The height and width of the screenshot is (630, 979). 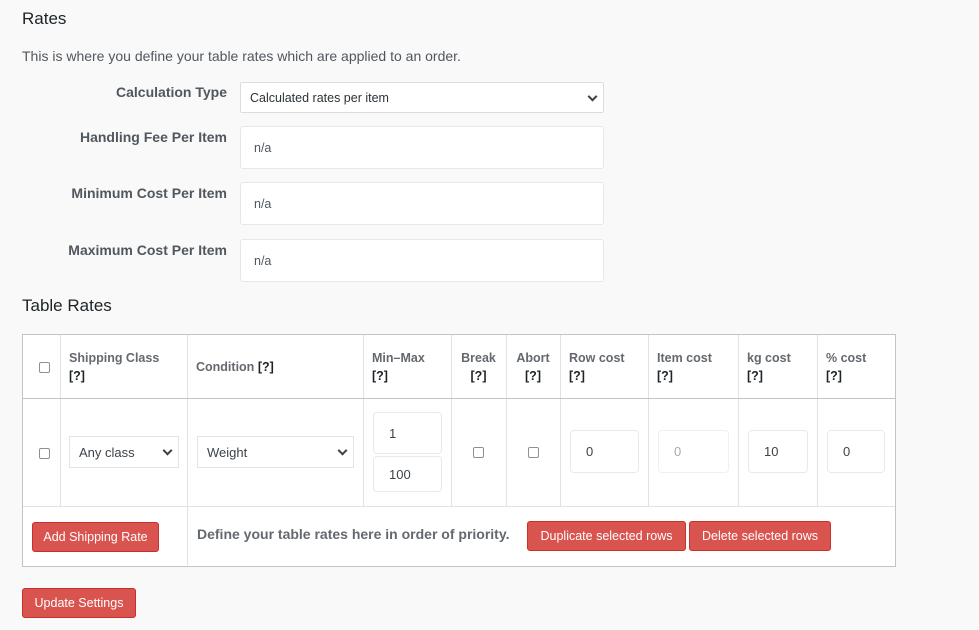 I want to click on column-label: Row cost, so click(x=597, y=358).